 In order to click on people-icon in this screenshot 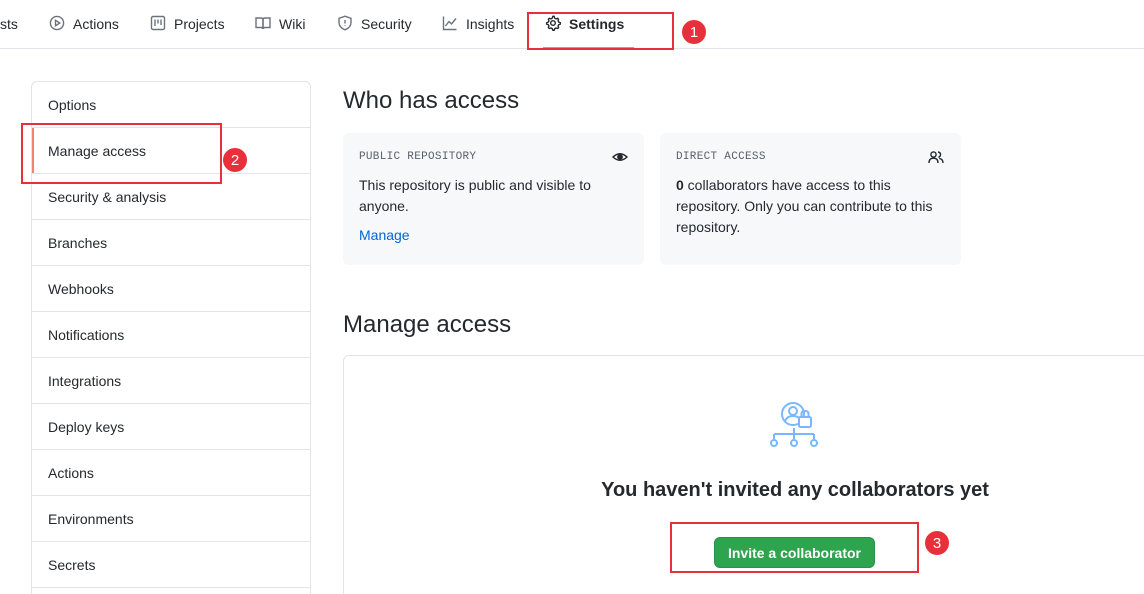, I will do `click(936, 158)`.